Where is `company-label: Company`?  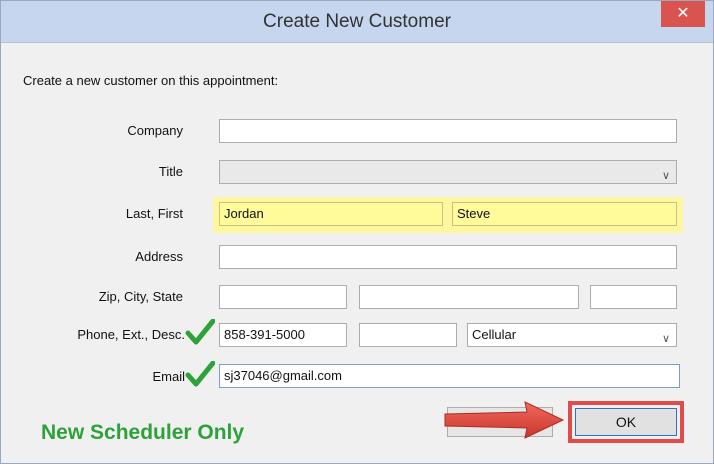
company-label: Company is located at coordinates (155, 130).